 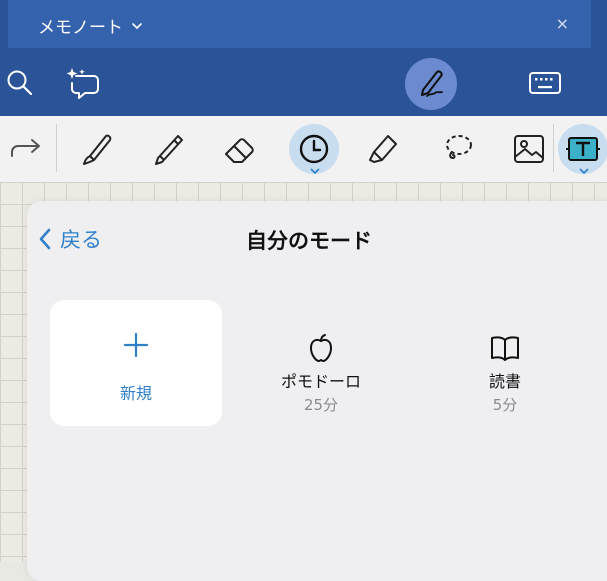 What do you see at coordinates (136, 345) in the screenshot?
I see `plus-icon` at bounding box center [136, 345].